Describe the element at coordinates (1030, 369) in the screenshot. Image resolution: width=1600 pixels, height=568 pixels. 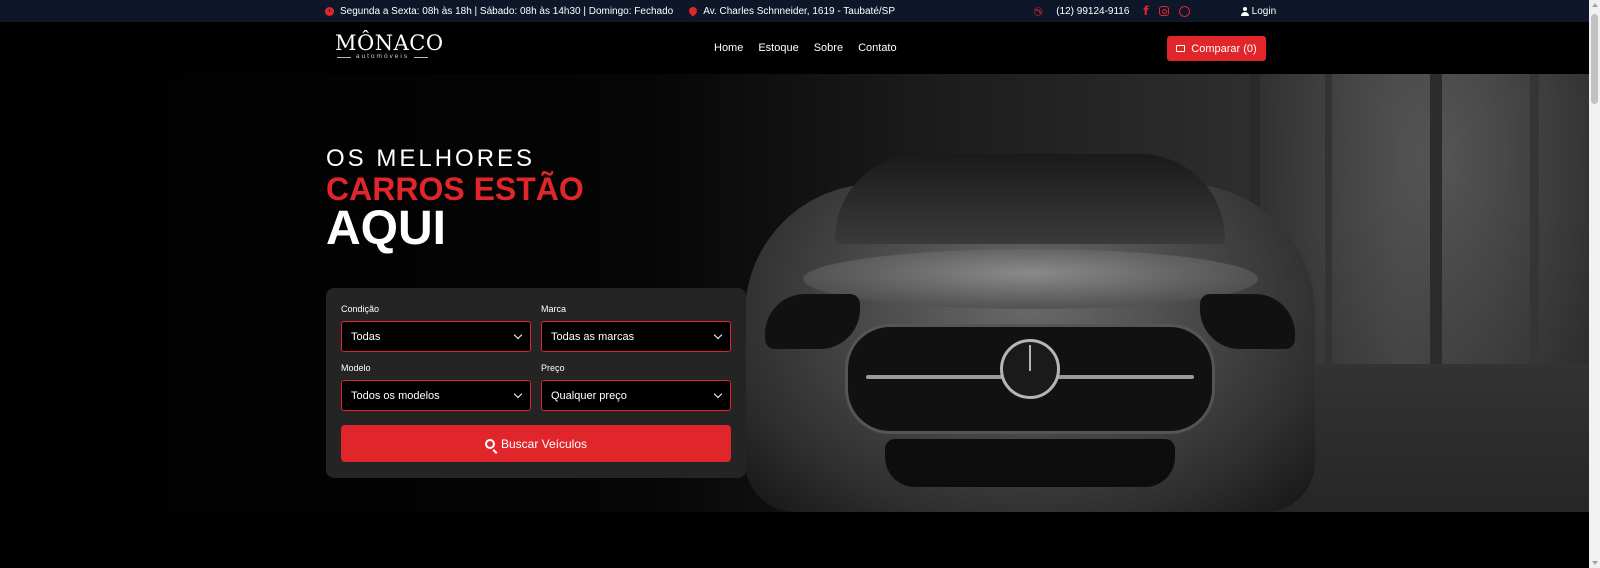
I see `car-emblem-icon` at that location.